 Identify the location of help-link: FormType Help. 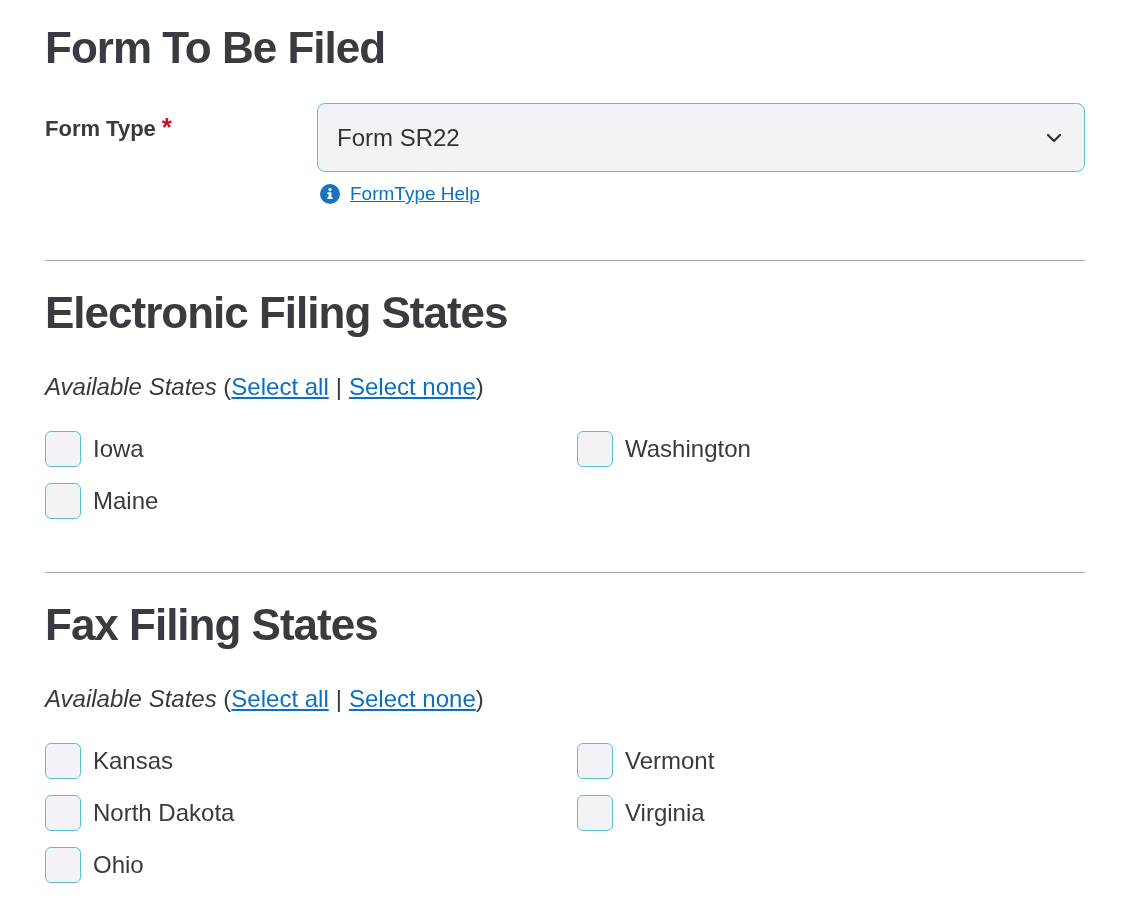
(415, 194).